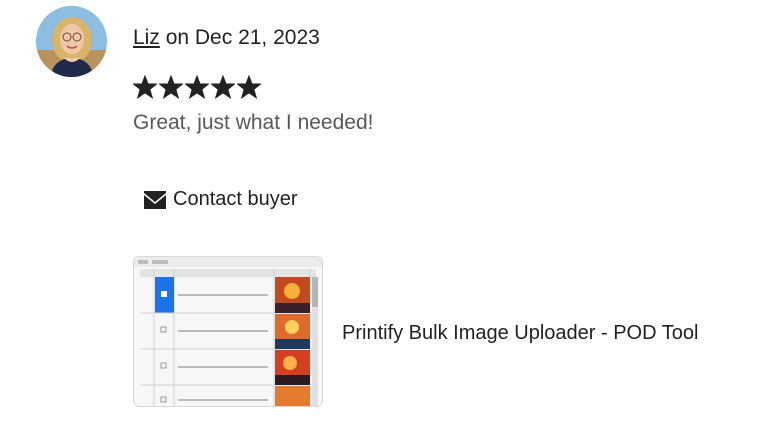 The width and height of the screenshot is (768, 439). What do you see at coordinates (253, 122) in the screenshot?
I see `review-text: Great, just what I needed!` at bounding box center [253, 122].